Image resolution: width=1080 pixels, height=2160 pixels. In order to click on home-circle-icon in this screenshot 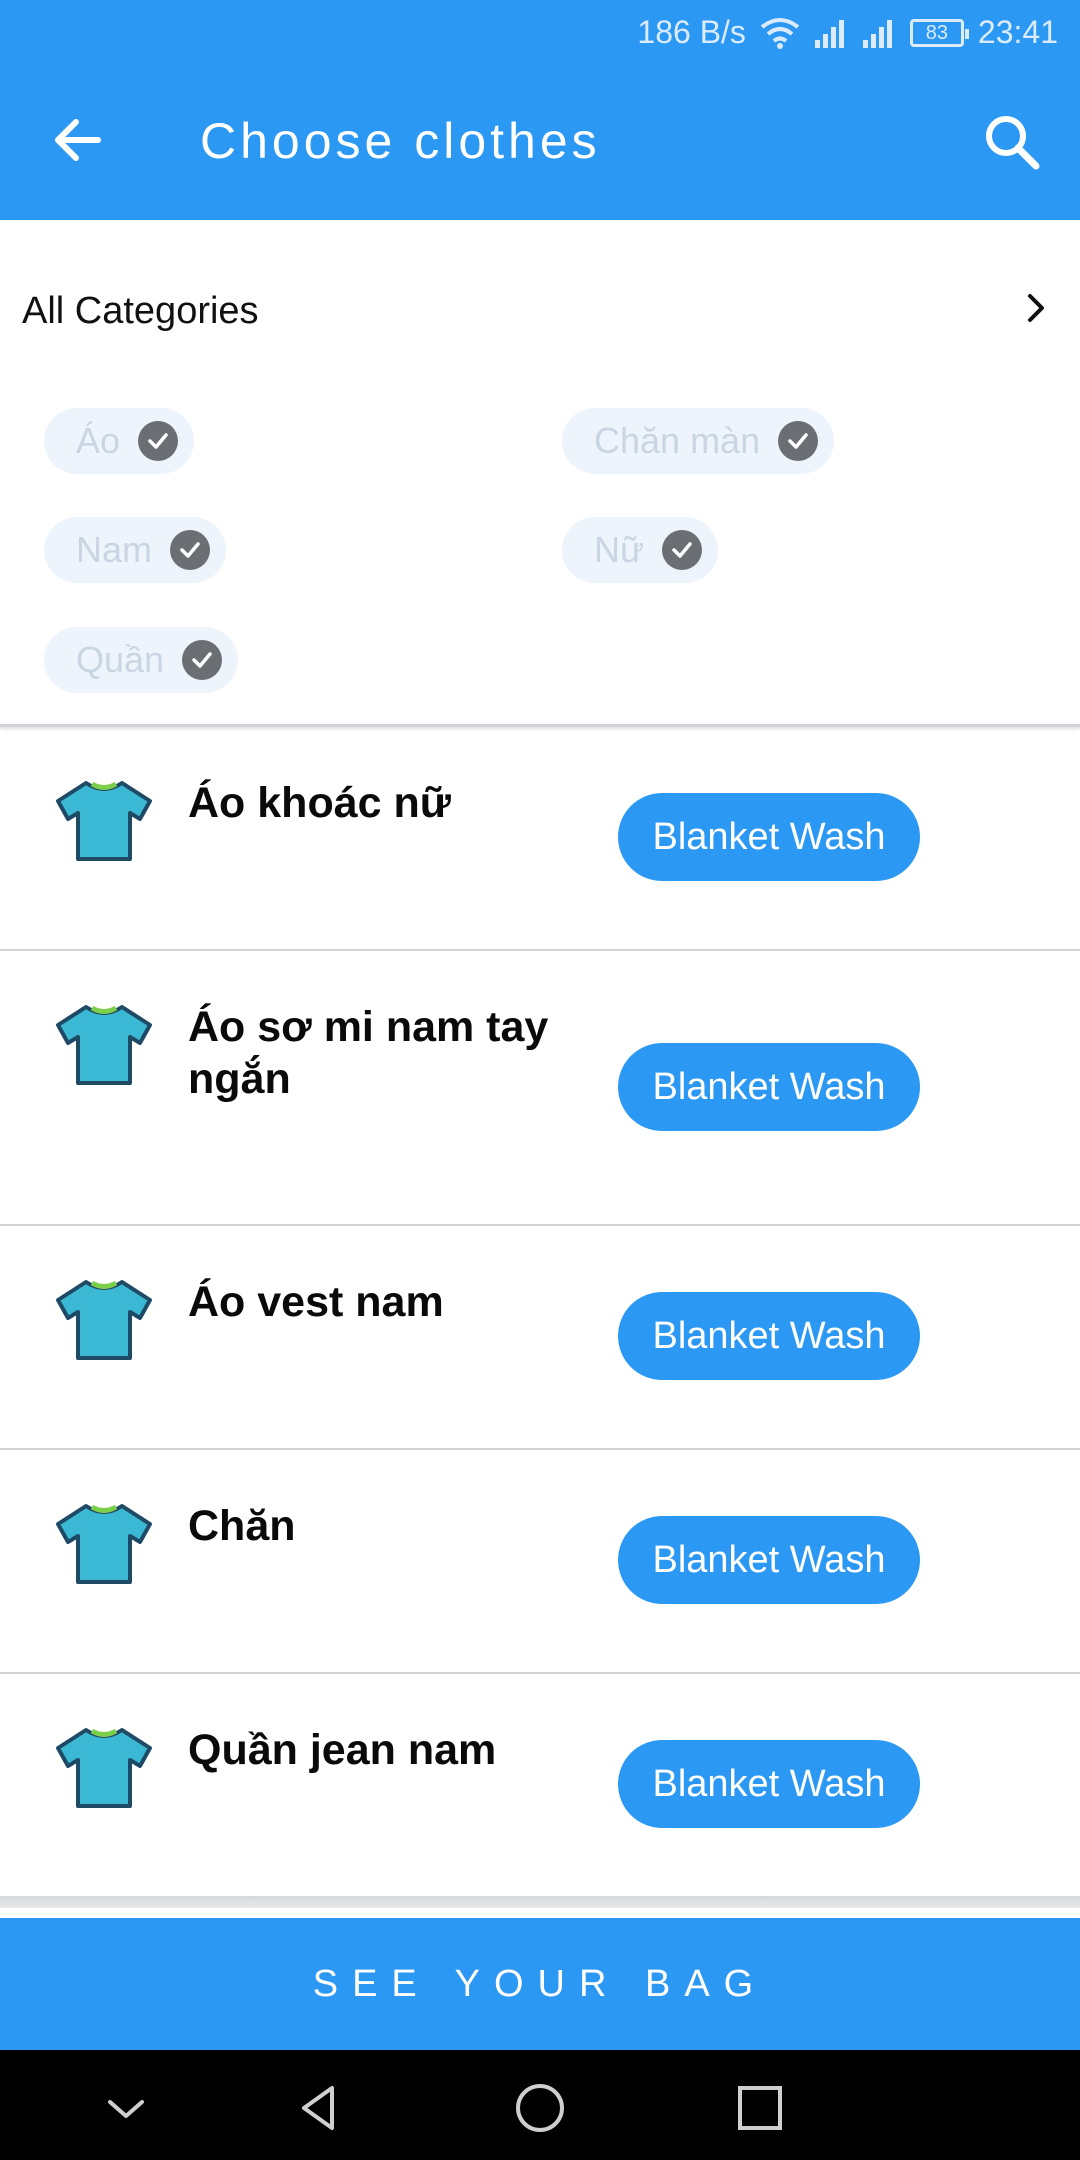, I will do `click(540, 2108)`.